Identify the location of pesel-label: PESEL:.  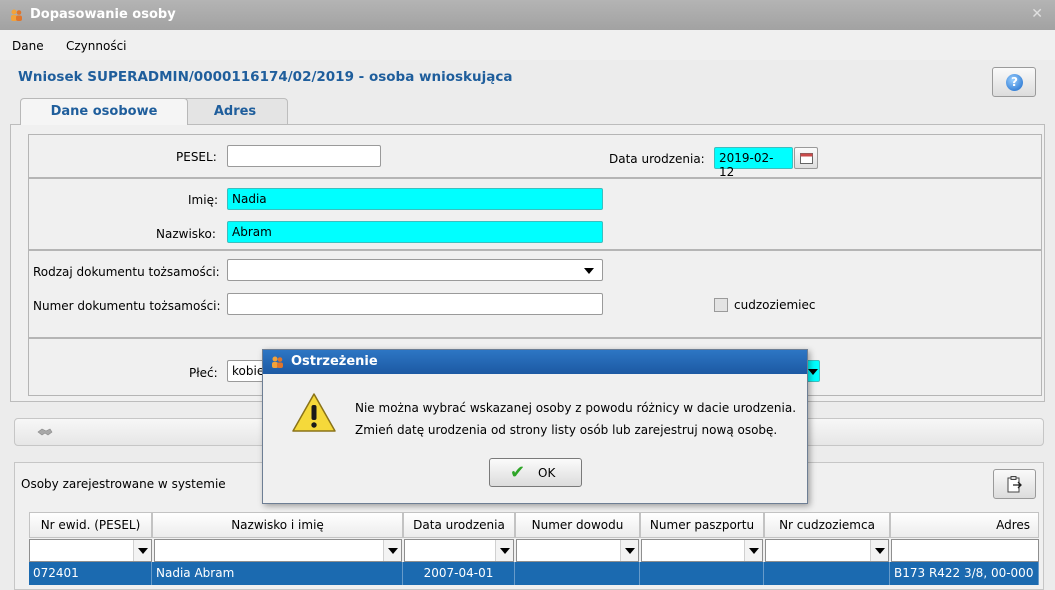
(196, 157).